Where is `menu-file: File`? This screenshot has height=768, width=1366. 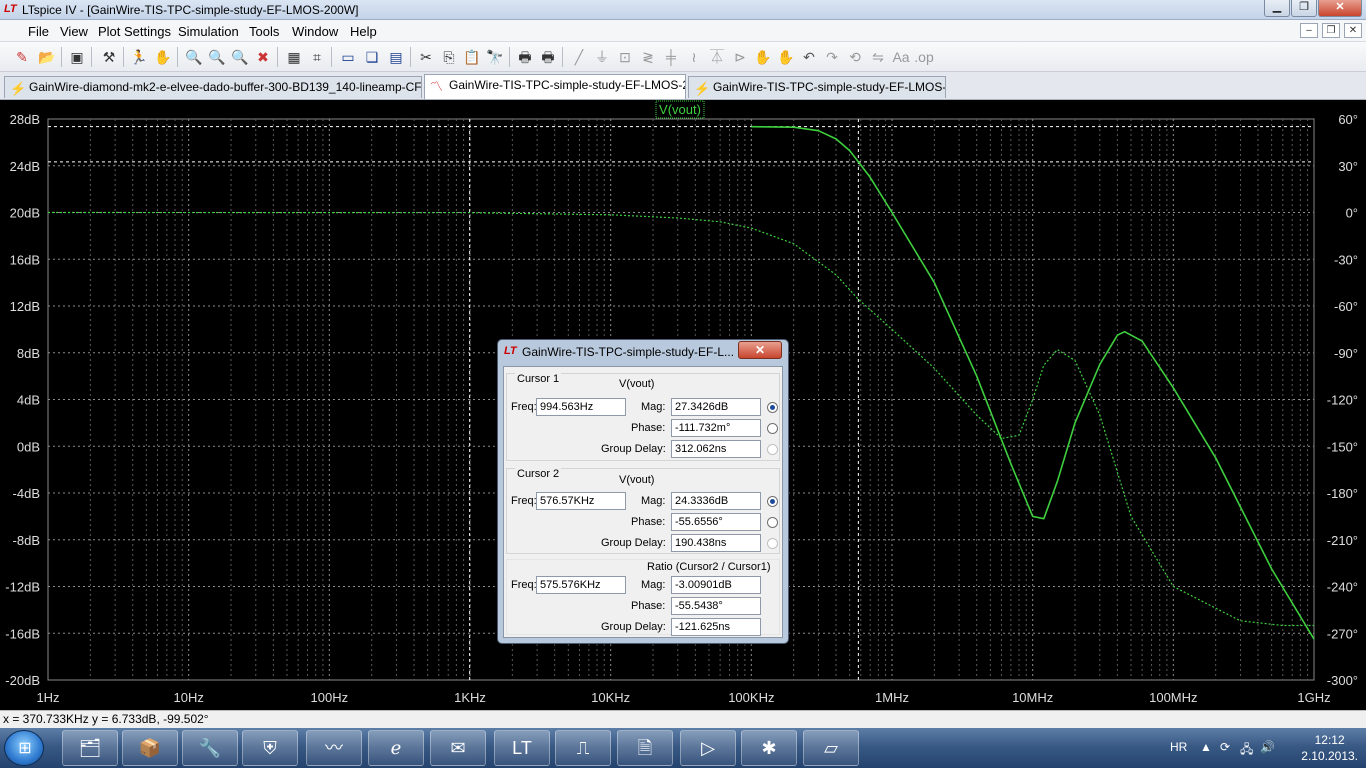 menu-file: File is located at coordinates (38, 31).